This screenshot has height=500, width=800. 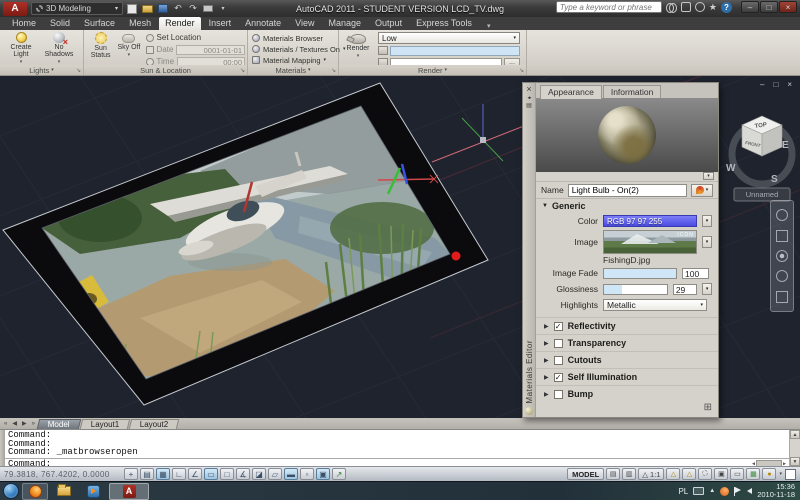 What do you see at coordinates (59, 49) in the screenshot?
I see `no-shadows-button: No Shadows ▾` at bounding box center [59, 49].